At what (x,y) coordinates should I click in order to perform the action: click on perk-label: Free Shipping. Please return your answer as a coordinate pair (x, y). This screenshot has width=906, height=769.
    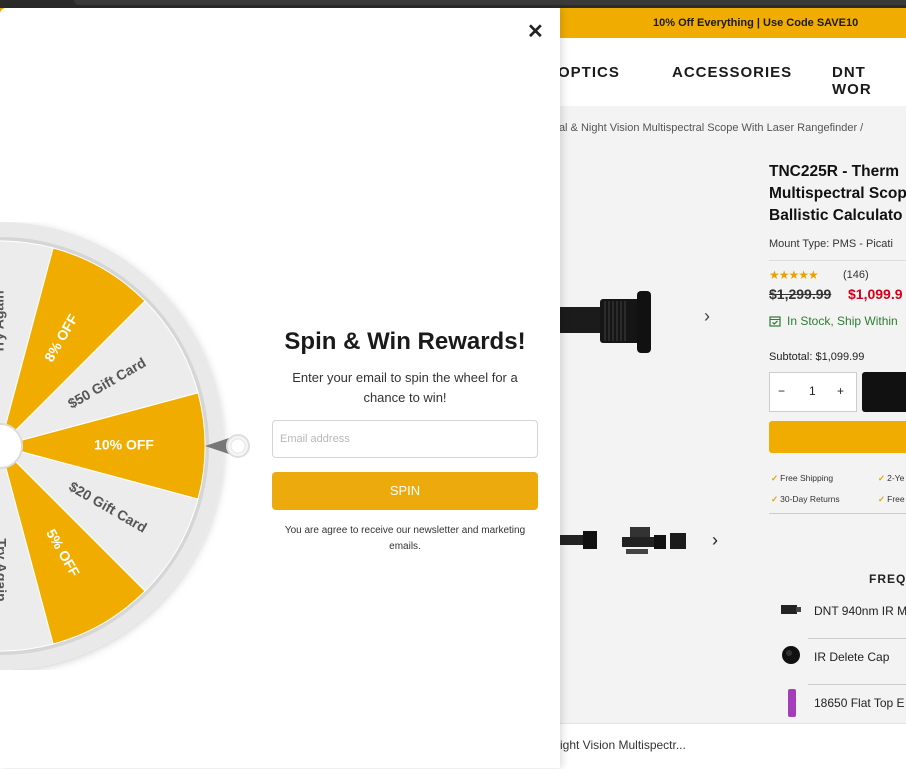
    Looking at the image, I should click on (807, 478).